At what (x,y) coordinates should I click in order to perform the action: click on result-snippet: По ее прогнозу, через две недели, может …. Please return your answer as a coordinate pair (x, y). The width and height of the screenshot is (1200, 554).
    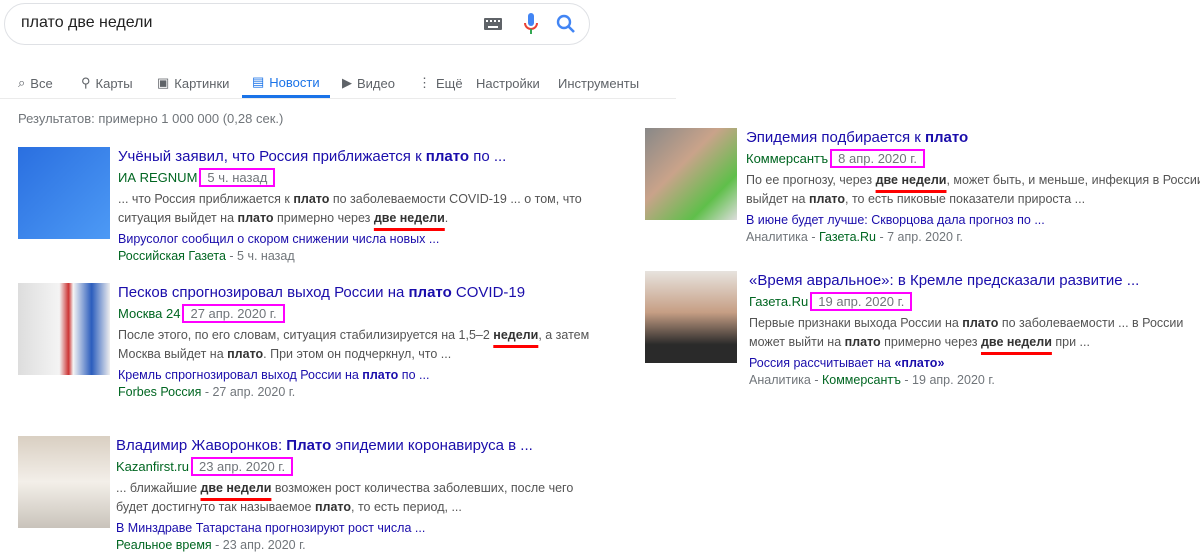
    Looking at the image, I should click on (973, 190).